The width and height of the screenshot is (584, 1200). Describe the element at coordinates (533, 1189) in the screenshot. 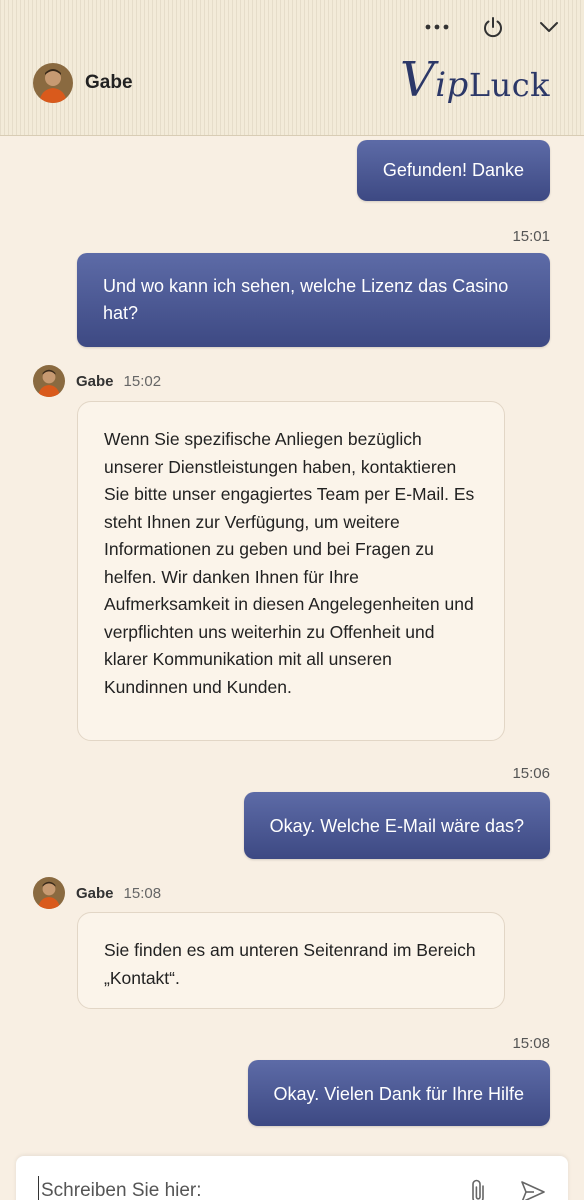

I see `send-icon` at that location.